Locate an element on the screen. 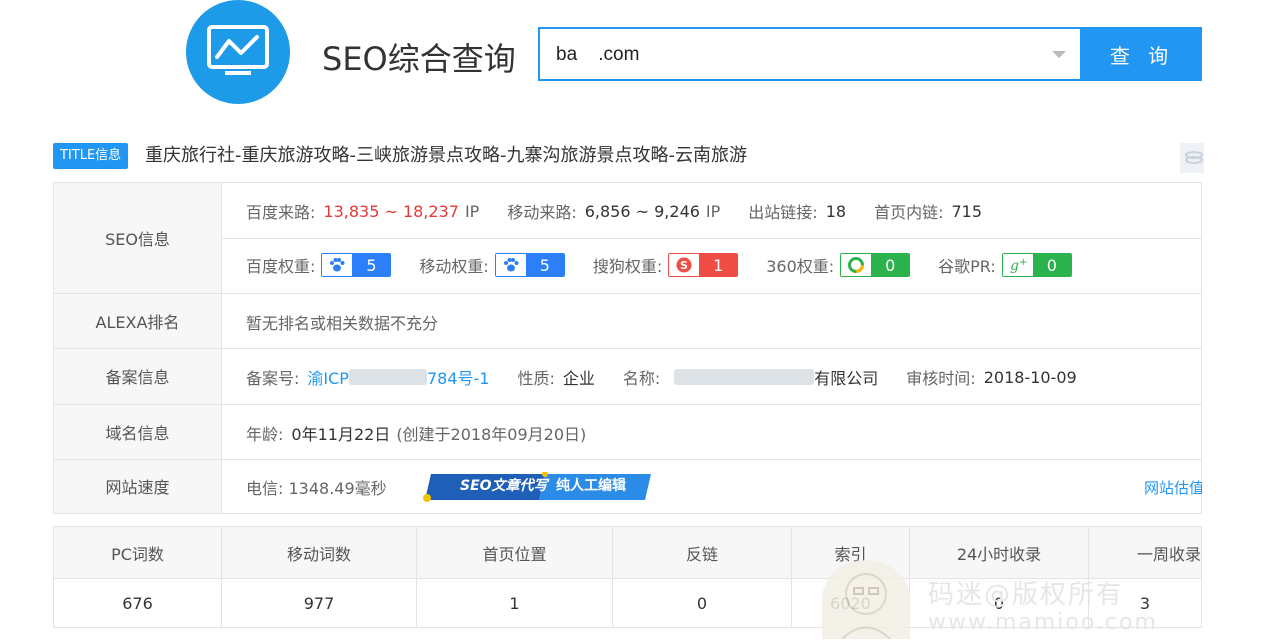 The width and height of the screenshot is (1269, 643). nature-value: 企业 is located at coordinates (578, 378).